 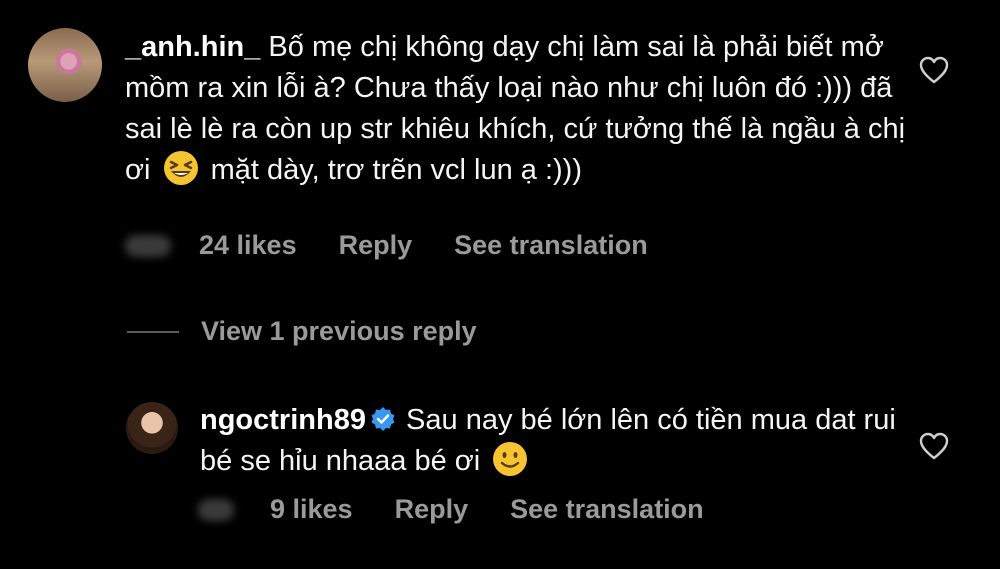 I want to click on comment-meta: 9 likes Reply See translation, so click(x=472, y=509).